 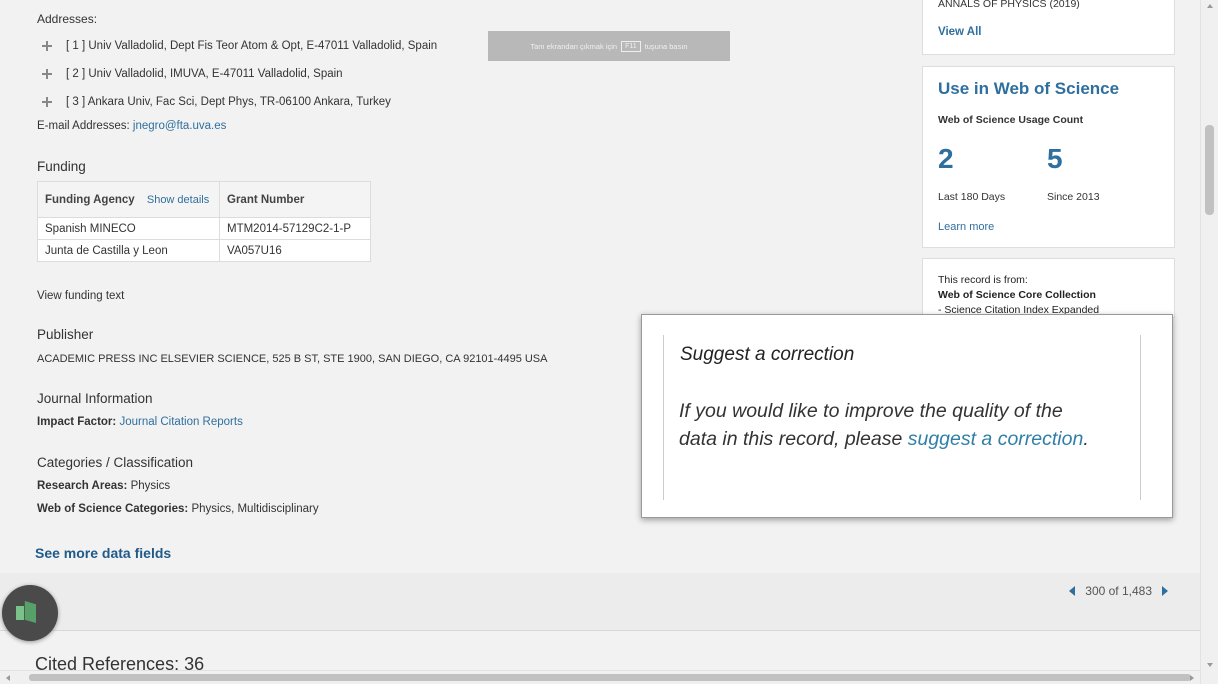 What do you see at coordinates (115, 462) in the screenshot?
I see `categories-title: Categories / Classification` at bounding box center [115, 462].